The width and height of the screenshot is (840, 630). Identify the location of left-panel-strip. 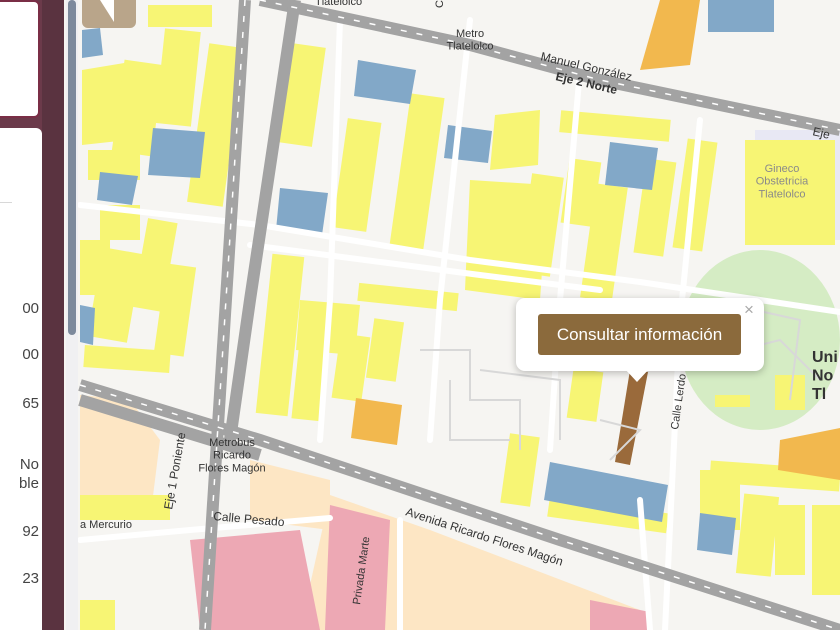
(53, 315).